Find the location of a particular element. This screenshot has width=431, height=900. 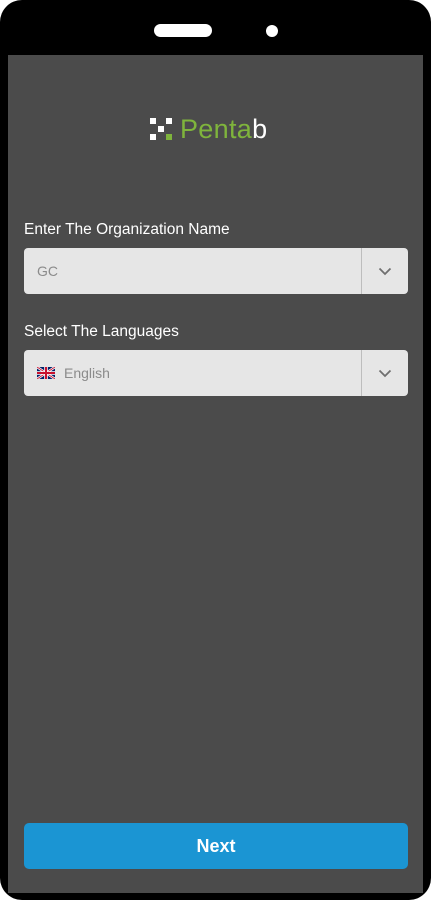

language-selected-value: English is located at coordinates (192, 373).